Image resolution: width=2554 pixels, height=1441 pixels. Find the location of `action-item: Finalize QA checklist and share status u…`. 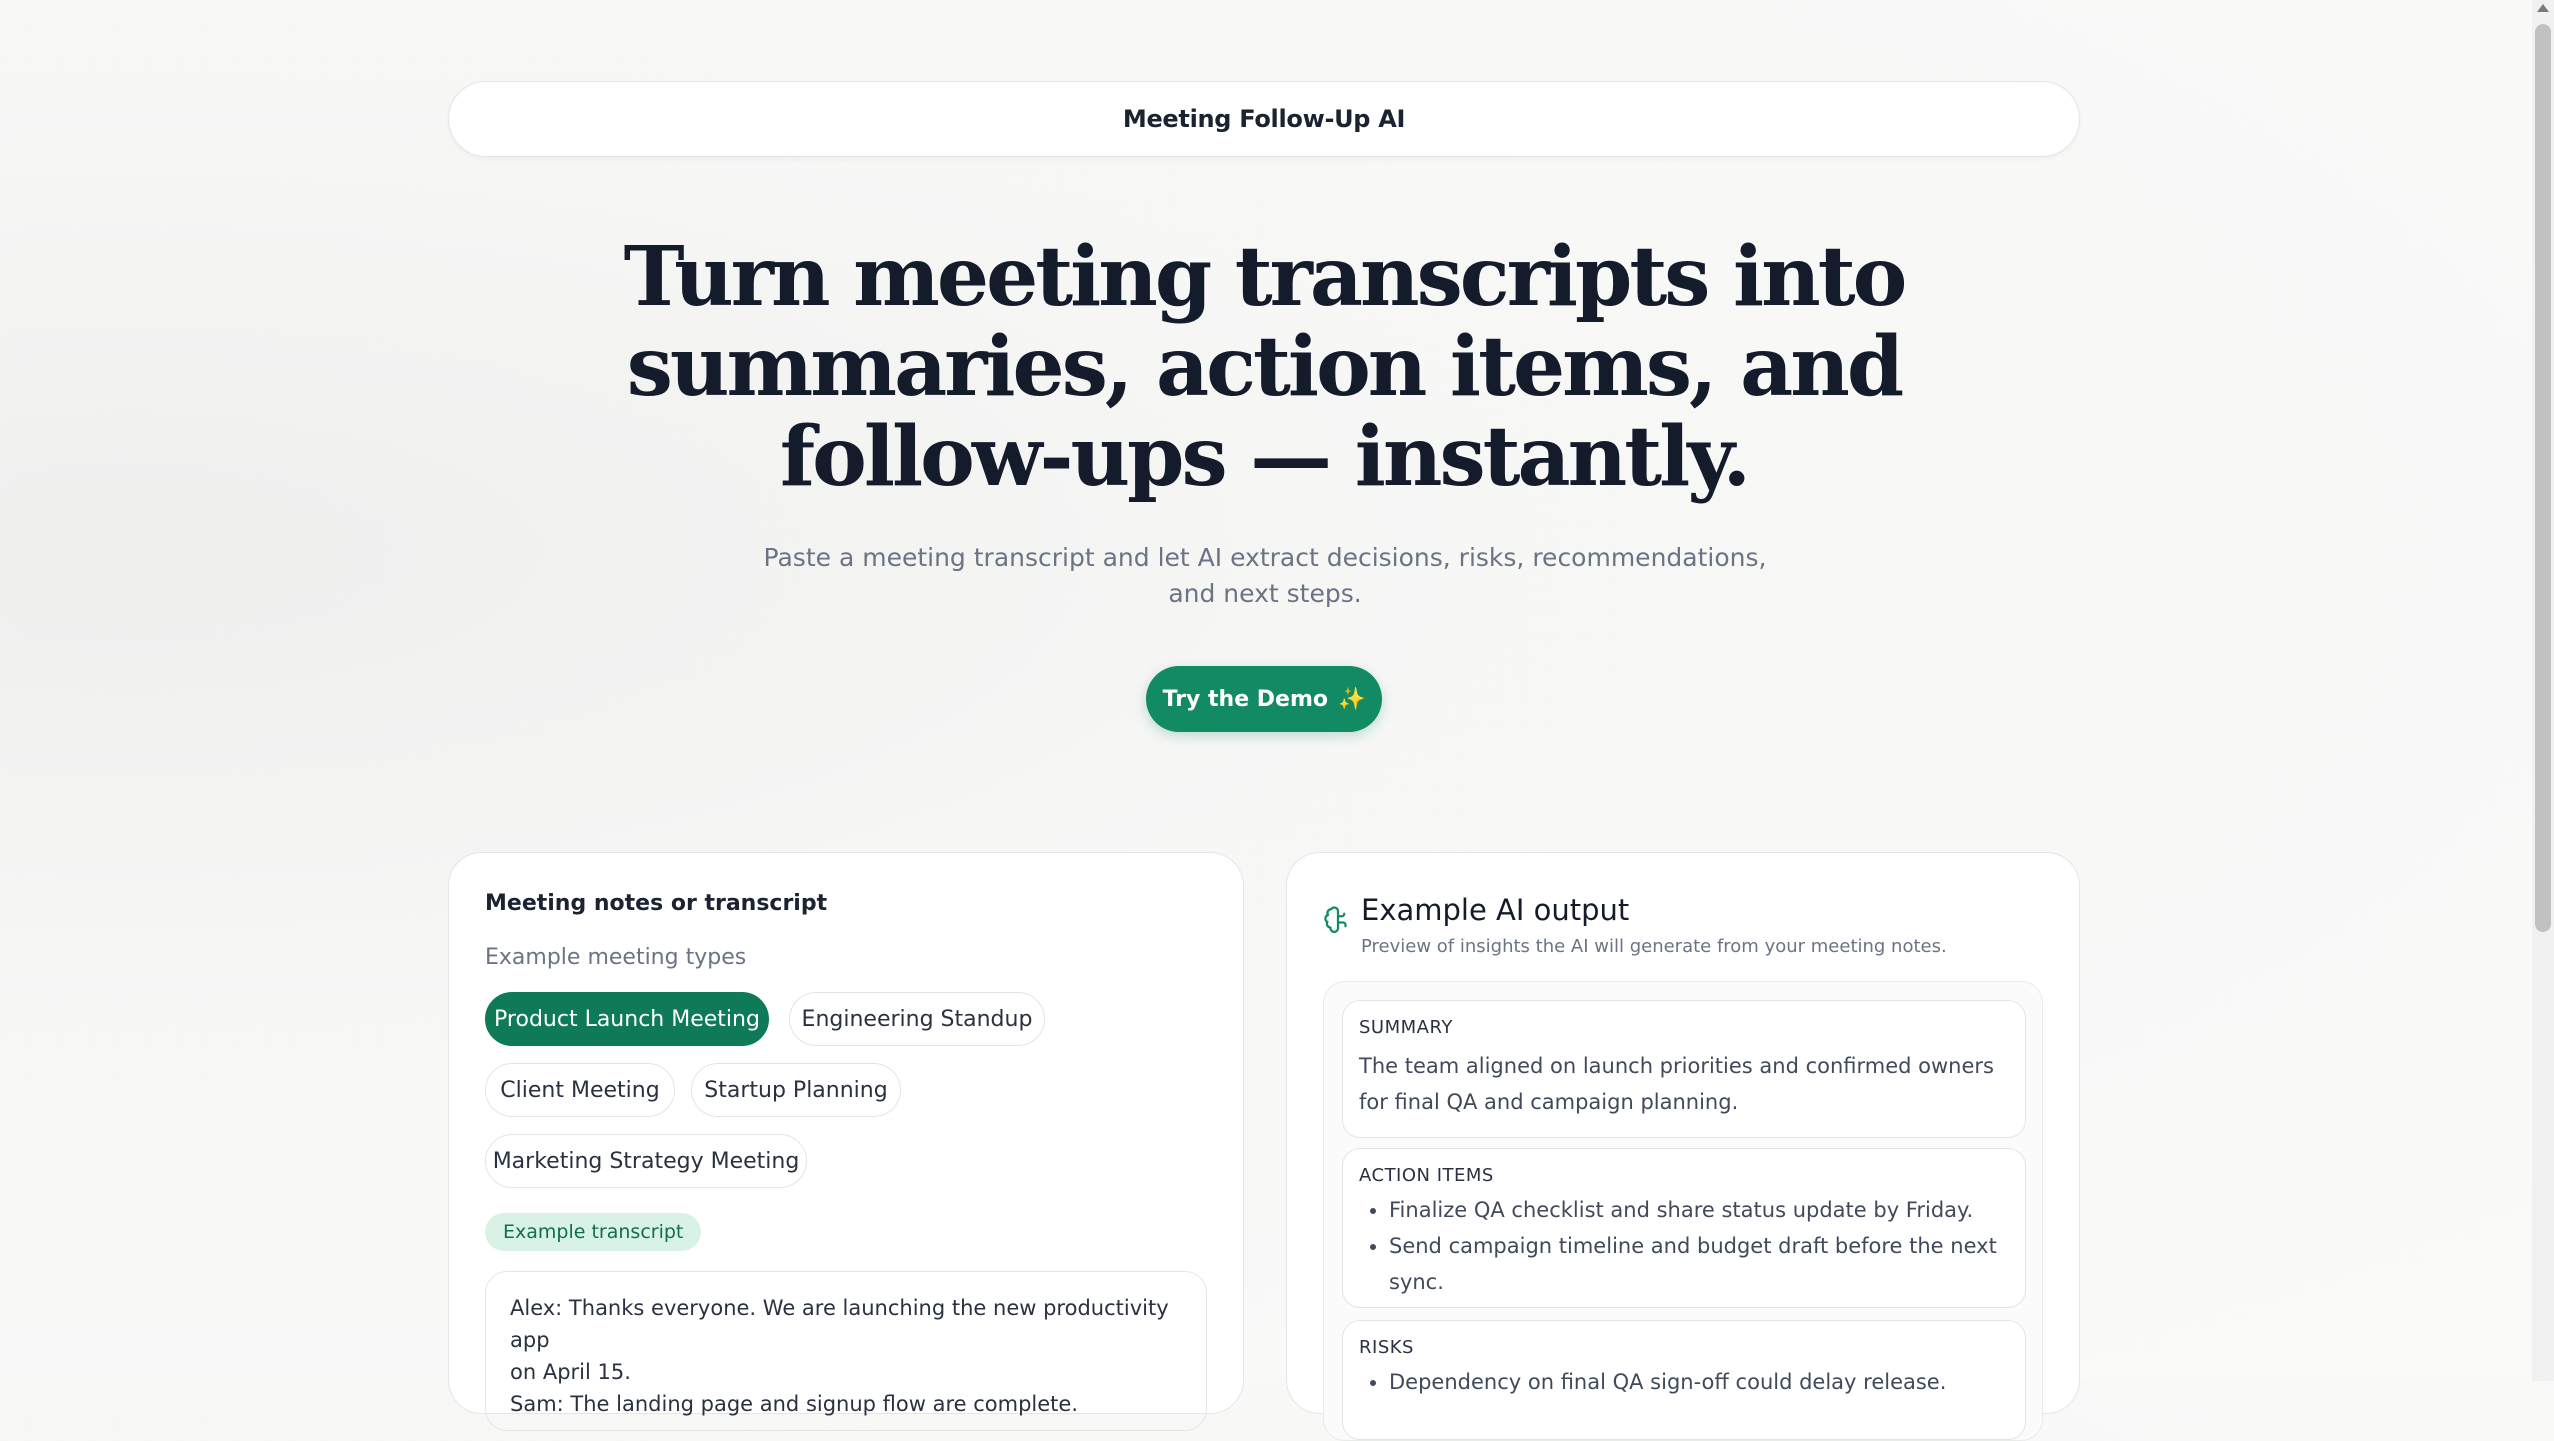

action-item: Finalize QA checklist and share status u… is located at coordinates (1699, 1210).